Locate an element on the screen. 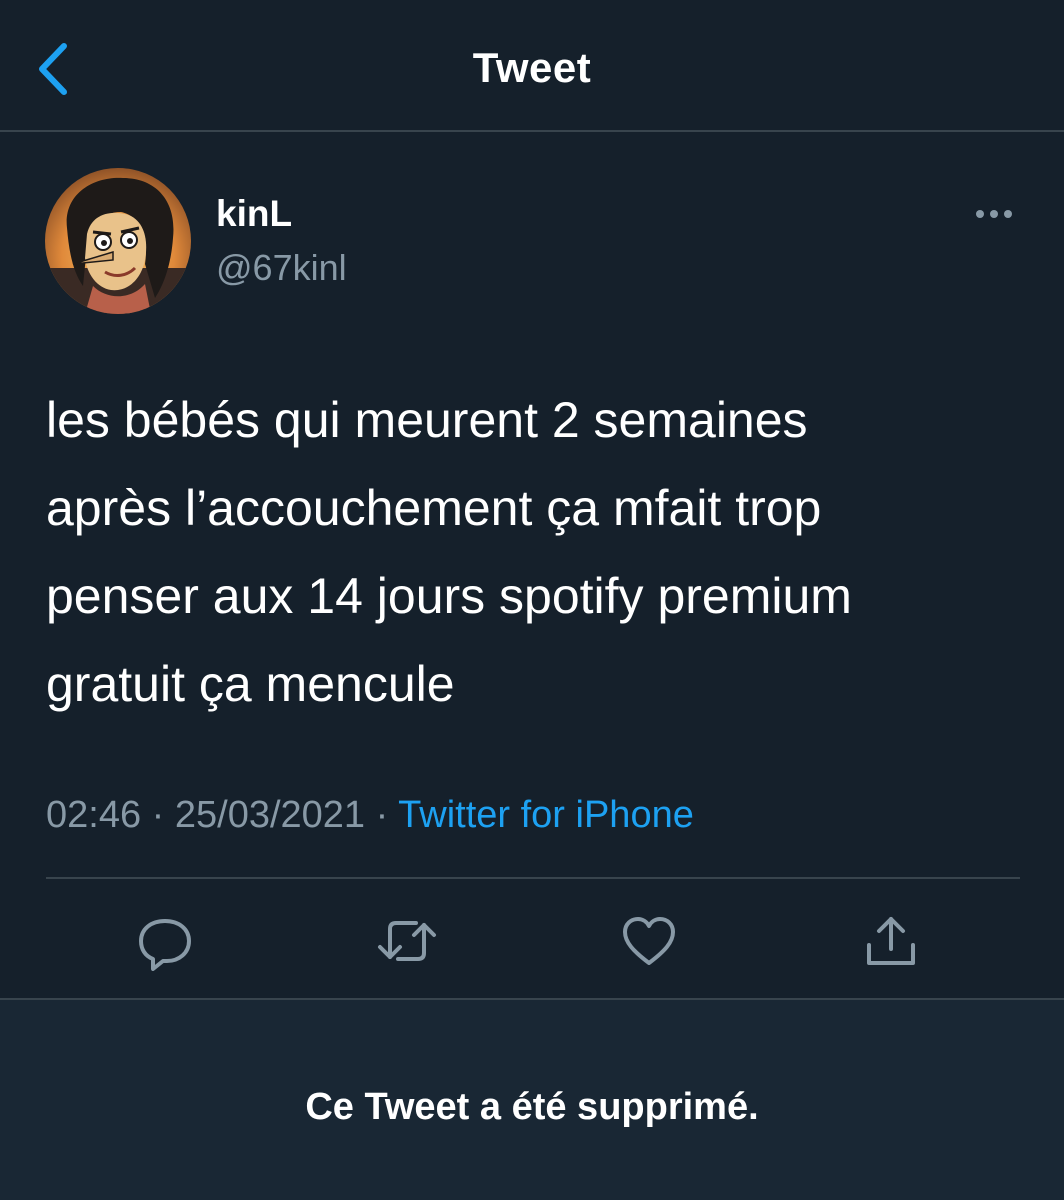 The height and width of the screenshot is (1200, 1064). retweet-button is located at coordinates (407, 941).